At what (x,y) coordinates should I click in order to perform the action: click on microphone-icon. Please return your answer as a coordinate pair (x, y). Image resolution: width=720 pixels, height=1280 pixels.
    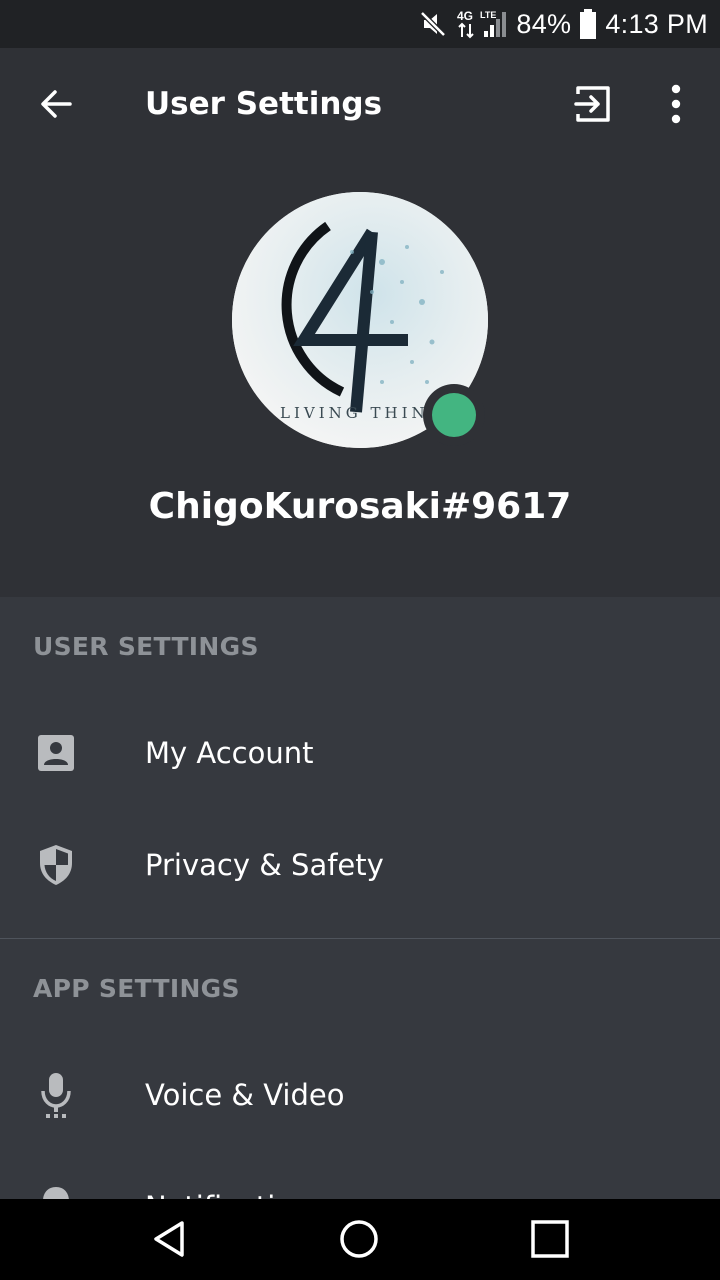
    Looking at the image, I should click on (56, 1095).